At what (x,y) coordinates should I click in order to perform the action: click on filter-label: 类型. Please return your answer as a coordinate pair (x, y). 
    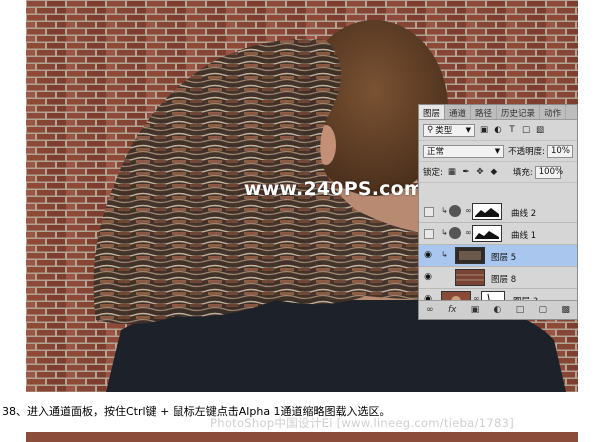
    Looking at the image, I should click on (444, 131).